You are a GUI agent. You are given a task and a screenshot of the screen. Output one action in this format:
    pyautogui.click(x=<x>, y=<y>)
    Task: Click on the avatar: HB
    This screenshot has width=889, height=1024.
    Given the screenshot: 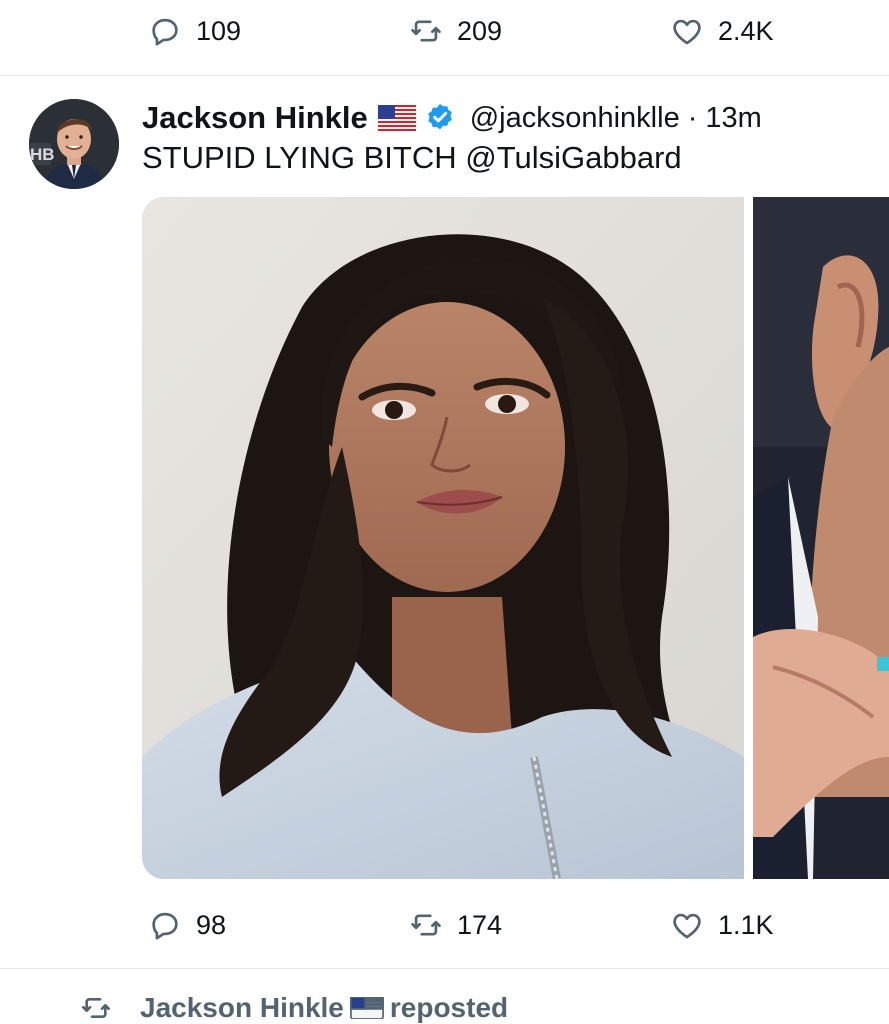 What is the action you would take?
    pyautogui.click(x=74, y=144)
    